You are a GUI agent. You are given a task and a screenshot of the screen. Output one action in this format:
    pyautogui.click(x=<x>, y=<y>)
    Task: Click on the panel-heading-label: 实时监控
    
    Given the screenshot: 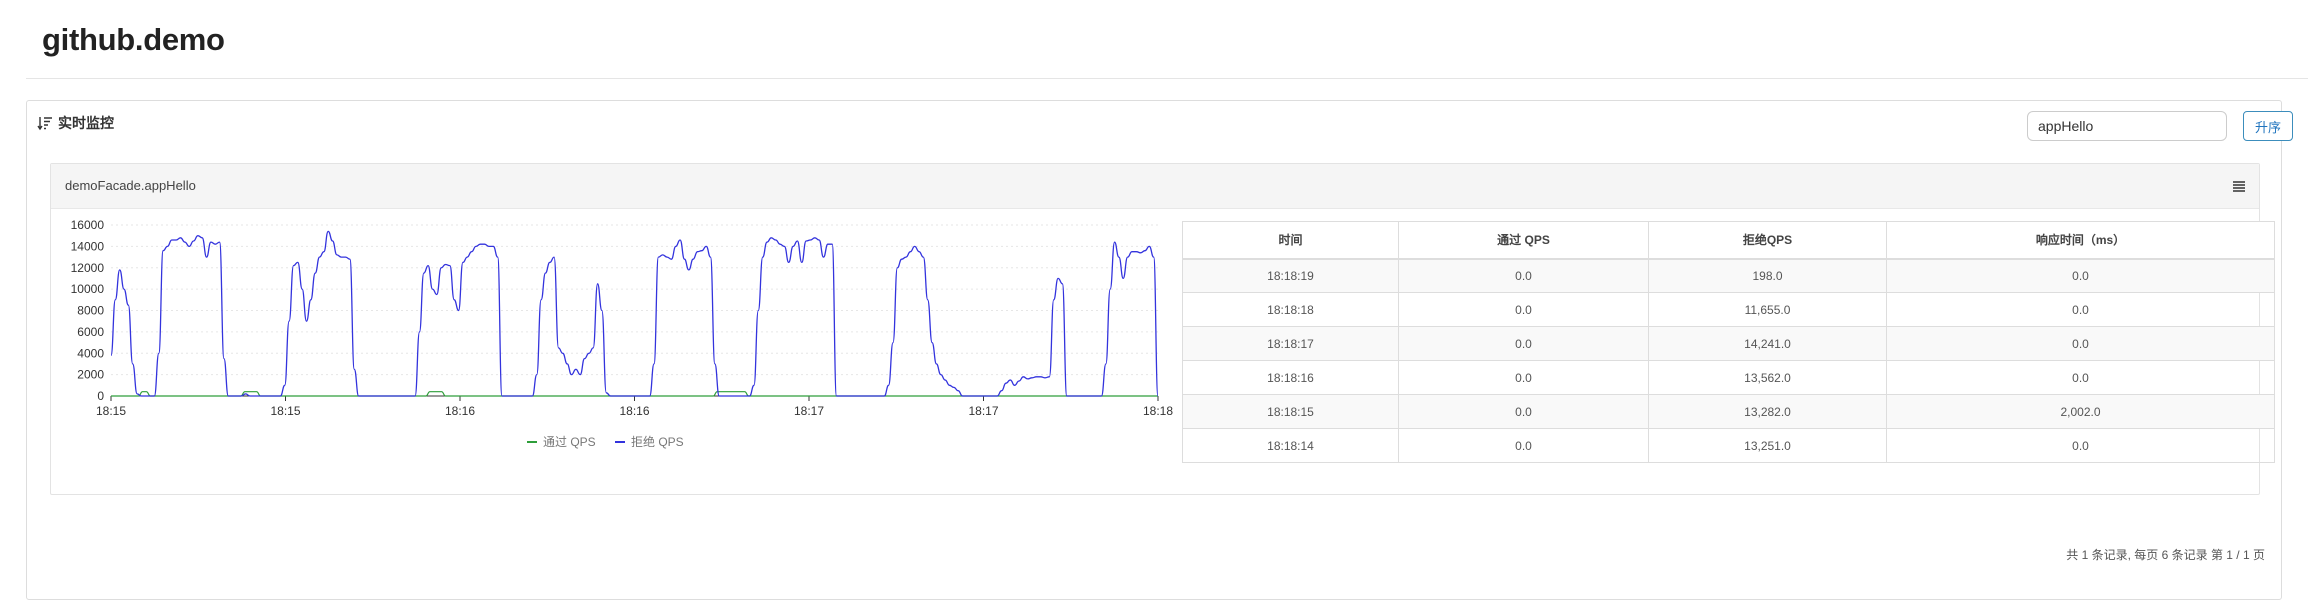 What is the action you would take?
    pyautogui.click(x=86, y=123)
    